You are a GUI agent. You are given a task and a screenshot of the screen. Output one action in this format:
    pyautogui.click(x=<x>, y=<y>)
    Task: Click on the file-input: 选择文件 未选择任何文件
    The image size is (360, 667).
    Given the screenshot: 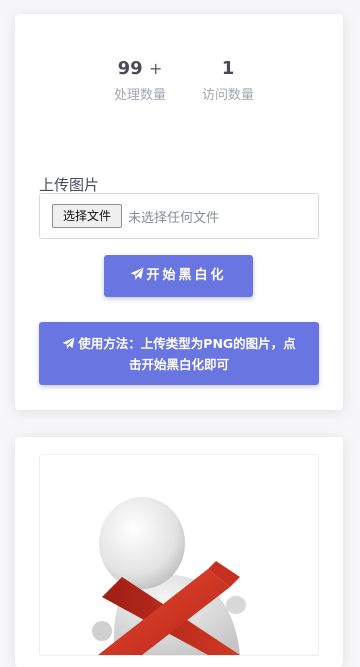 What is the action you would take?
    pyautogui.click(x=179, y=216)
    